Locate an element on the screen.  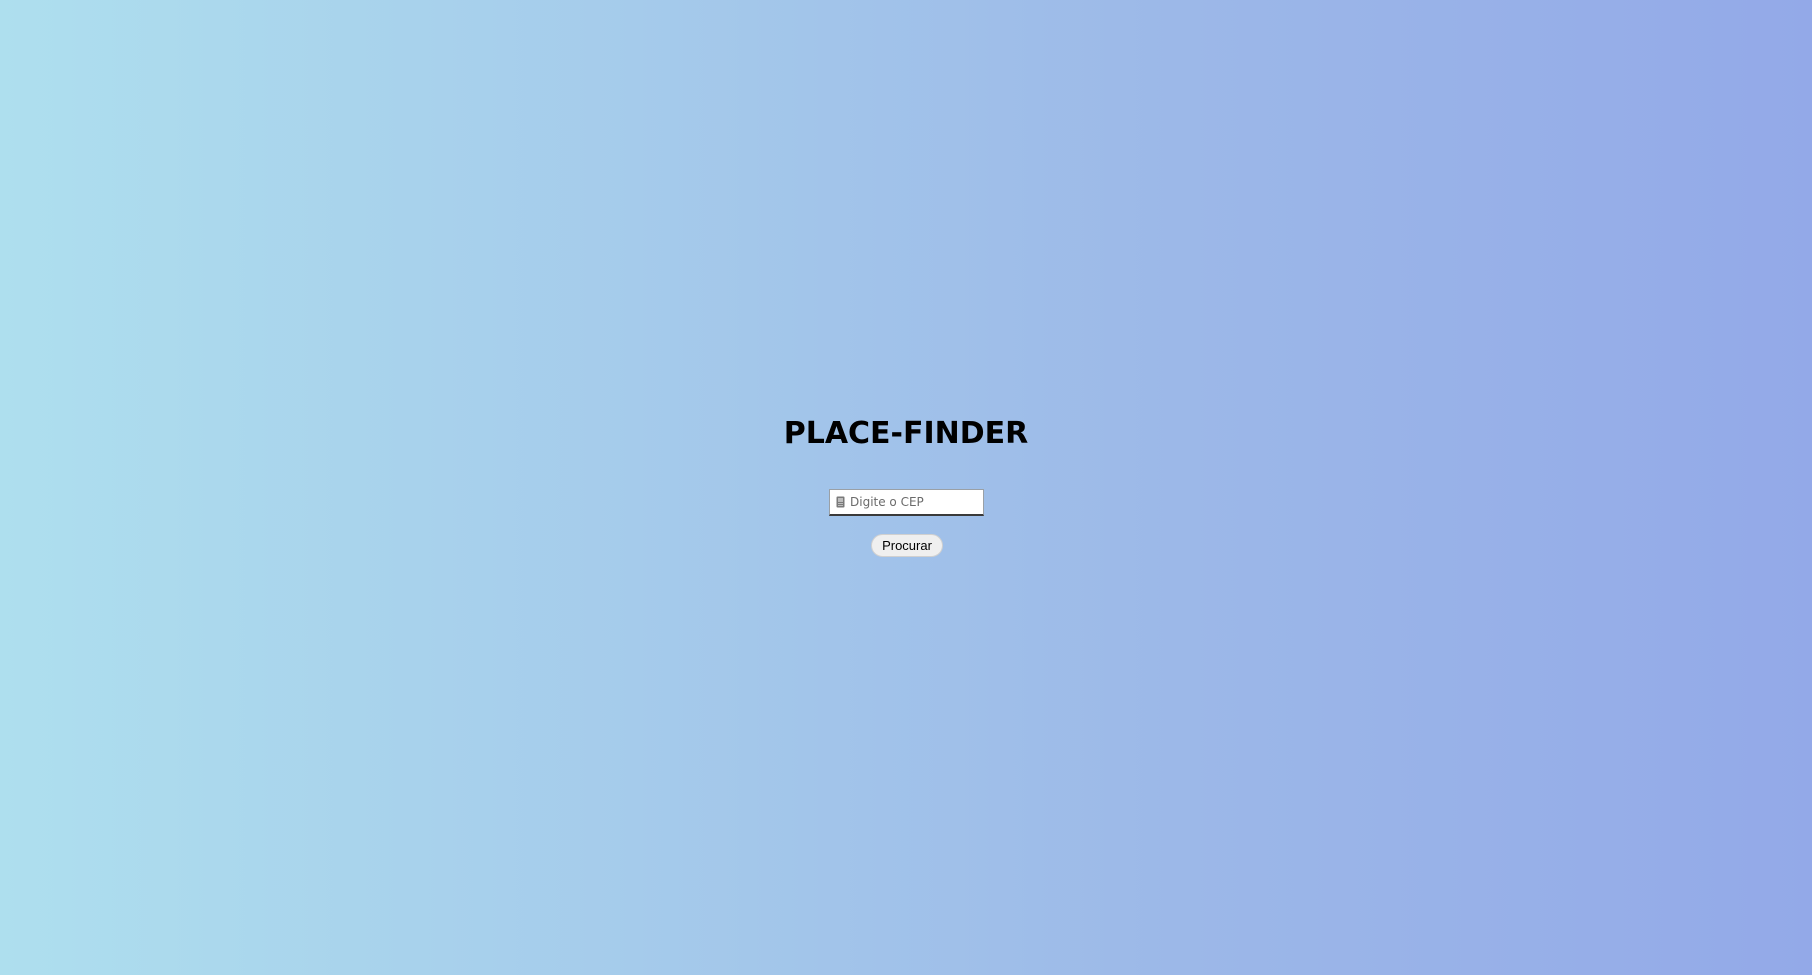
search-button: Procurar is located at coordinates (907, 545).